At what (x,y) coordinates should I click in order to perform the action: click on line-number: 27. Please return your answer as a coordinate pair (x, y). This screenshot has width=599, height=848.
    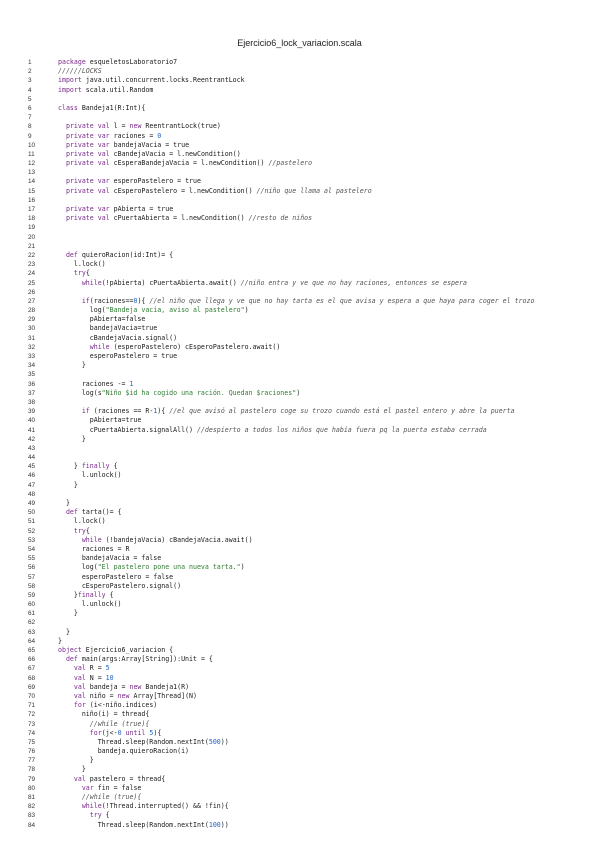
    Looking at the image, I should click on (32, 301).